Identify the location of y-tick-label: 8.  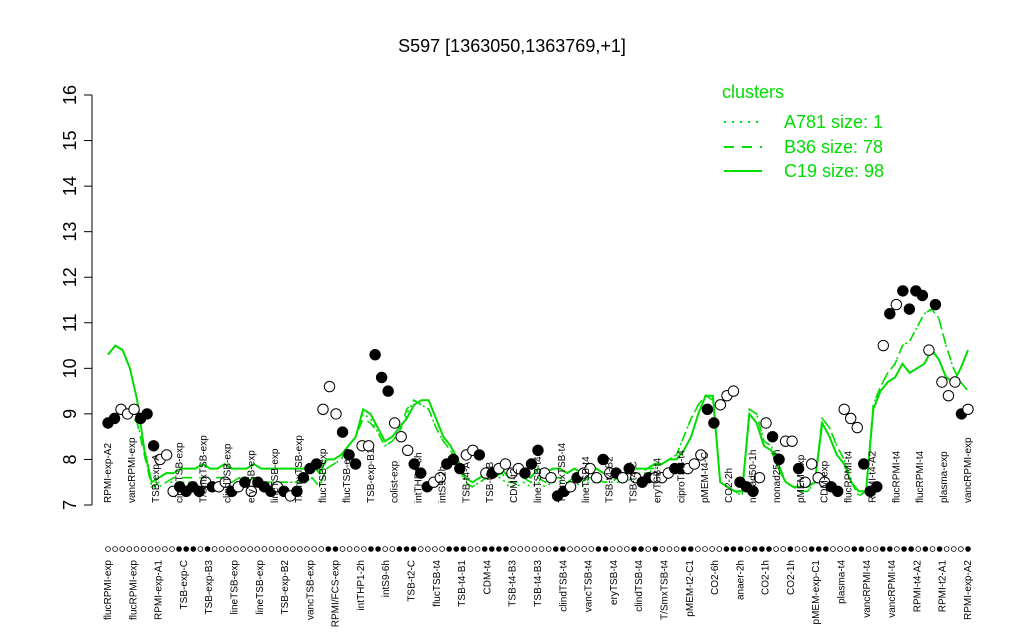
(70, 459).